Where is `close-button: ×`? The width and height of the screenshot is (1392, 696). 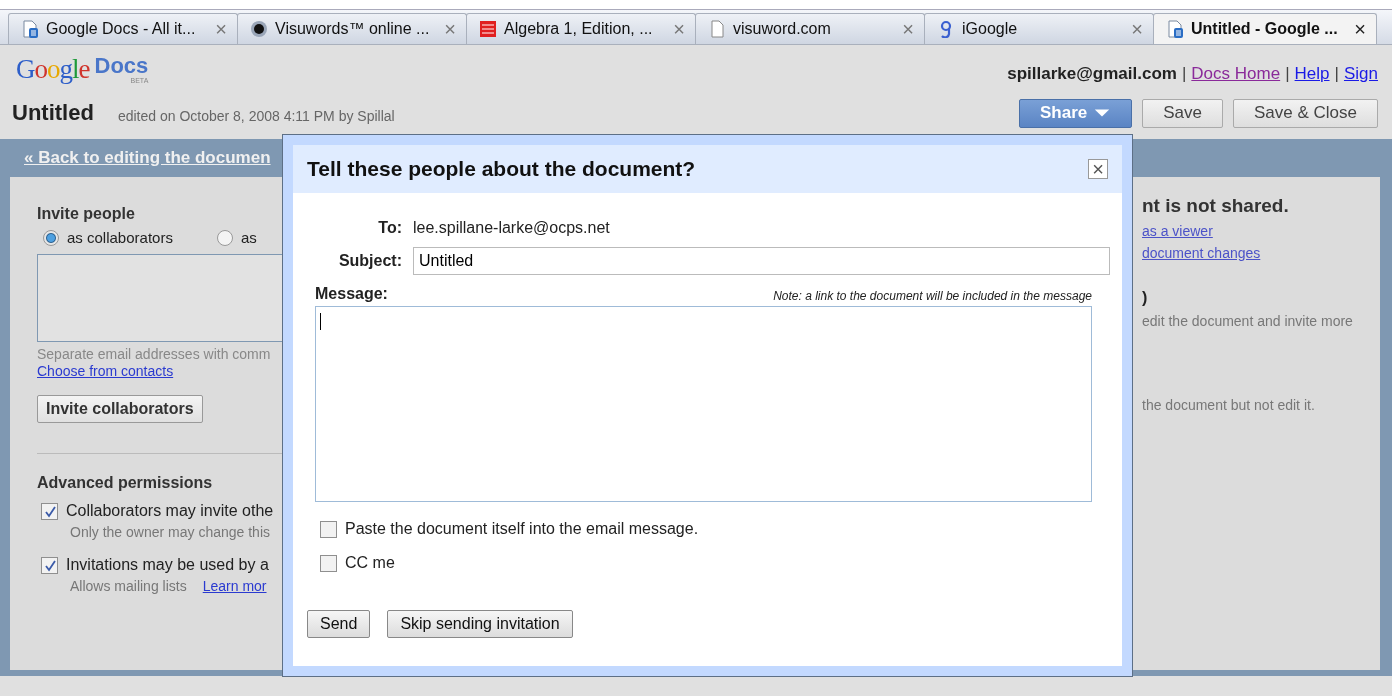
close-button: × is located at coordinates (1098, 169).